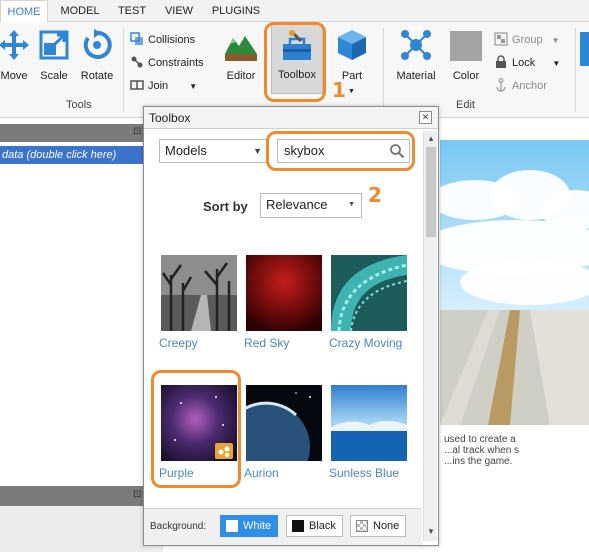 Image resolution: width=589 pixels, height=552 pixels. Describe the element at coordinates (465, 105) in the screenshot. I see `edit-group-label: Edit` at that location.